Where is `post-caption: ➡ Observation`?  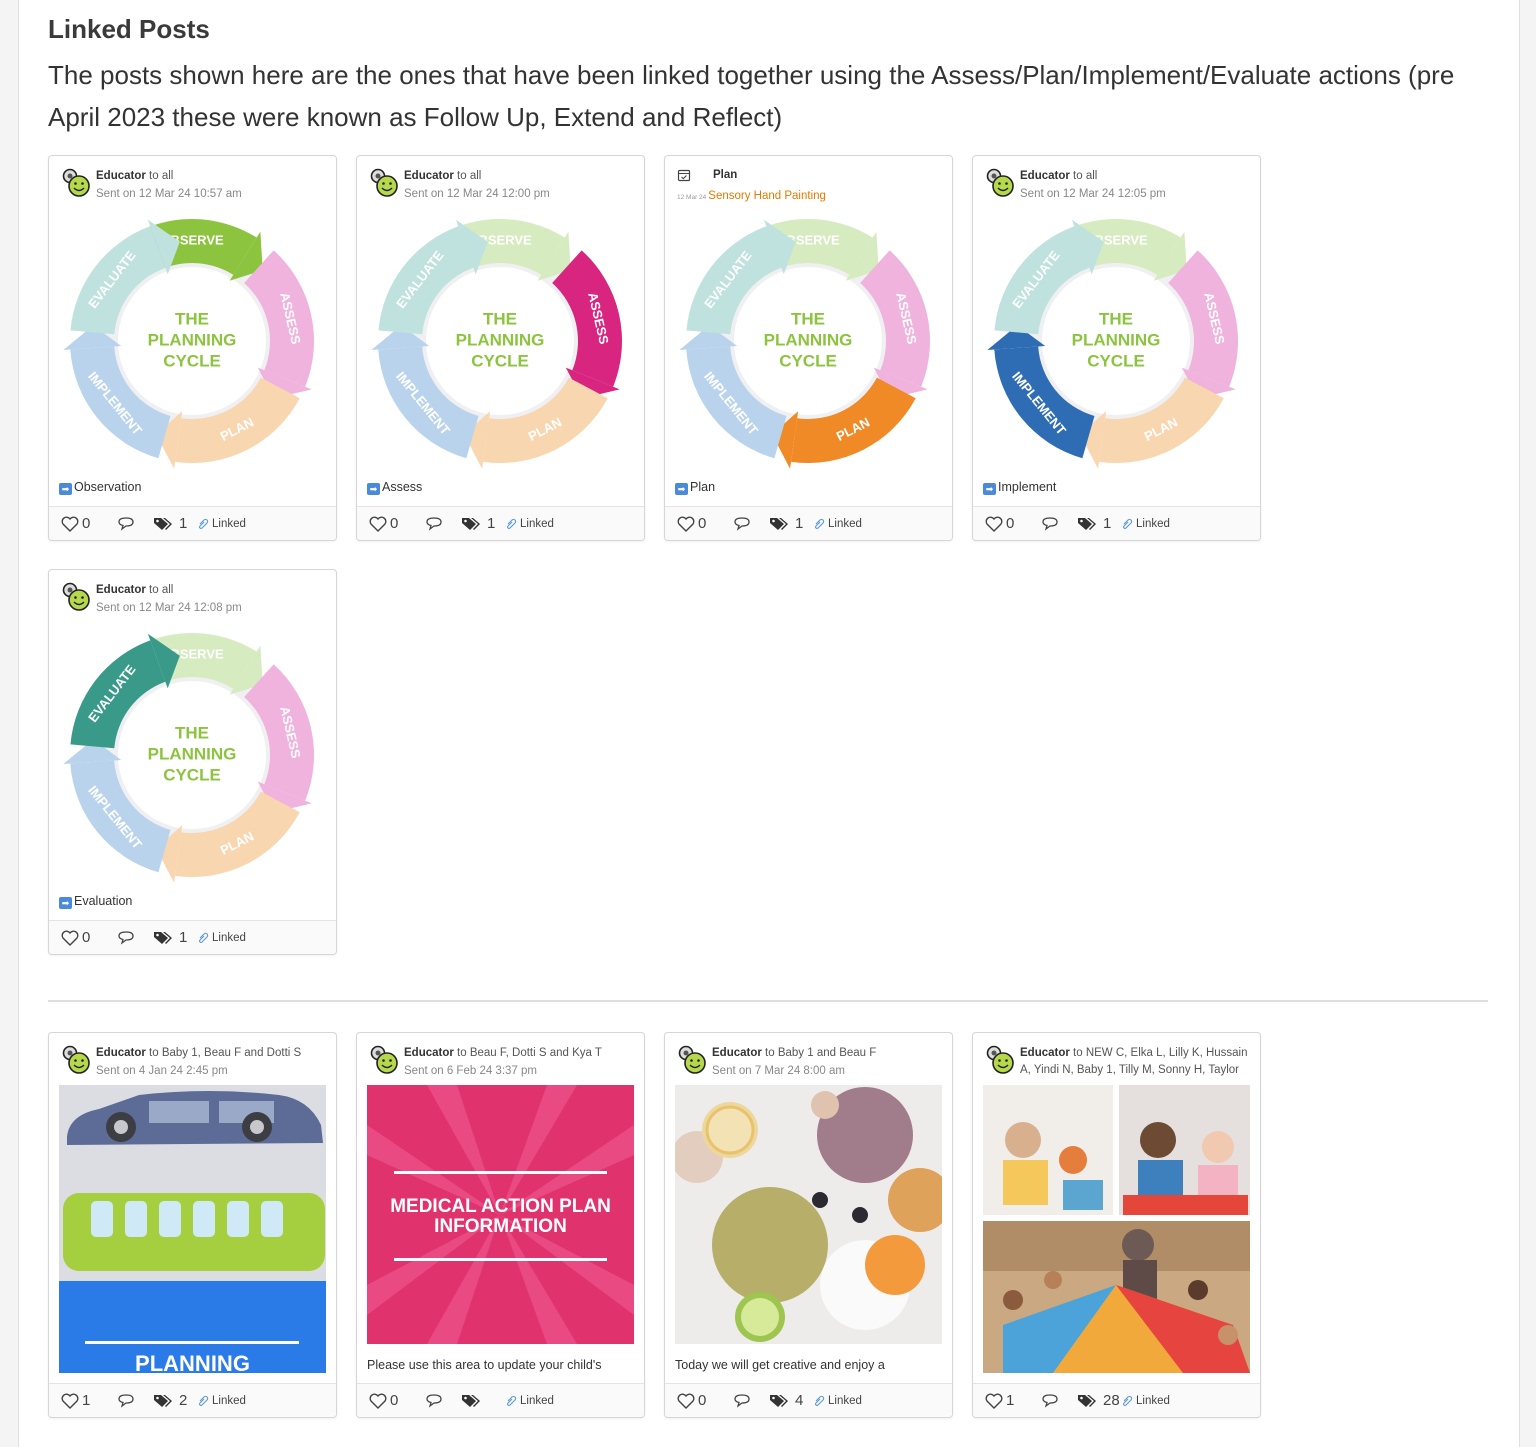
post-caption: ➡ Observation is located at coordinates (100, 487).